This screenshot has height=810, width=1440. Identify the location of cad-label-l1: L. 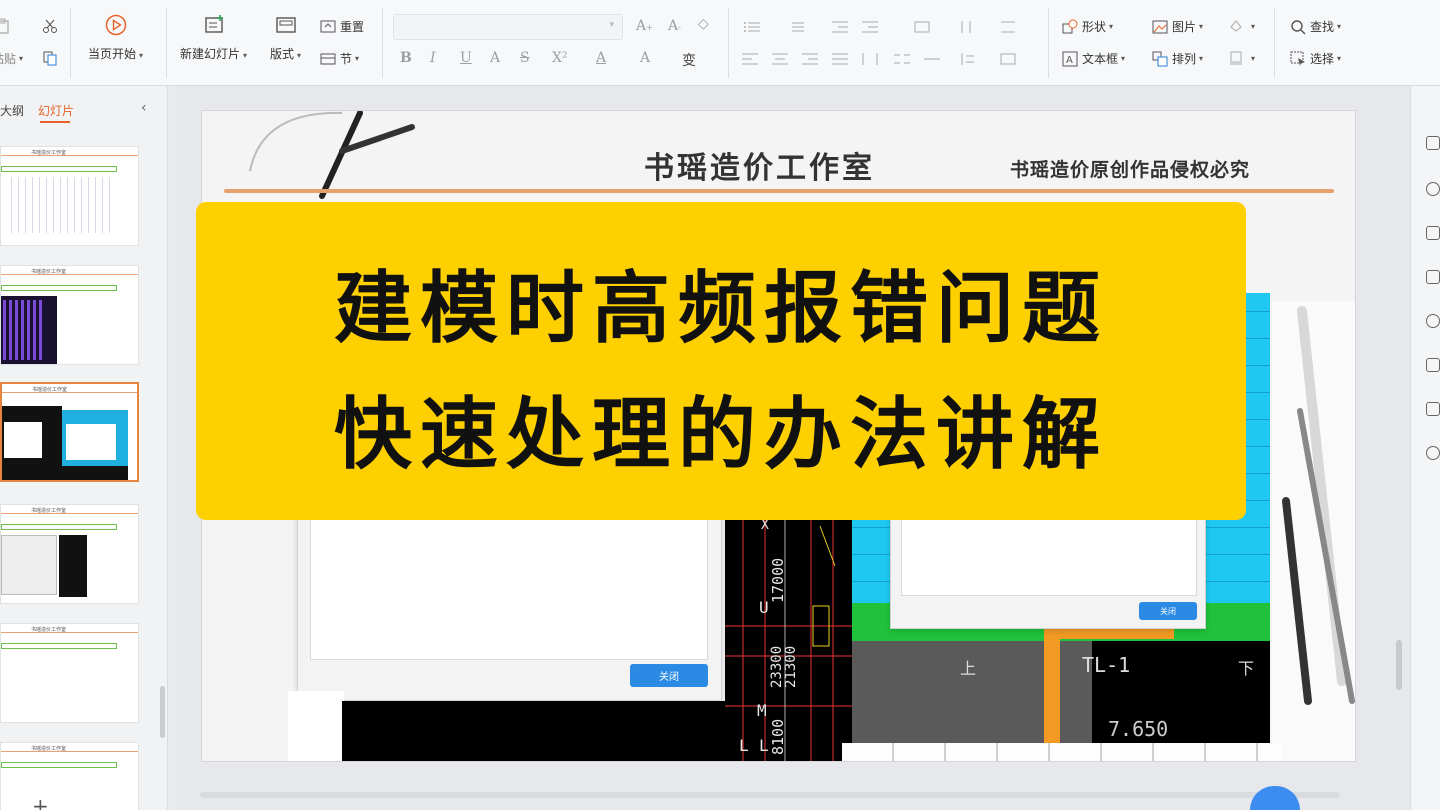
(744, 745).